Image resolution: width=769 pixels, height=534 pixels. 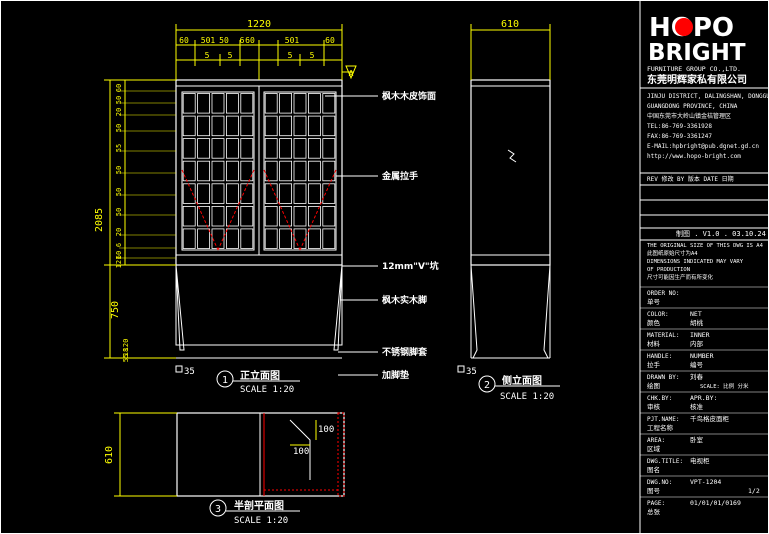 What do you see at coordinates (510, 191) in the screenshot?
I see `side-elevation` at bounding box center [510, 191].